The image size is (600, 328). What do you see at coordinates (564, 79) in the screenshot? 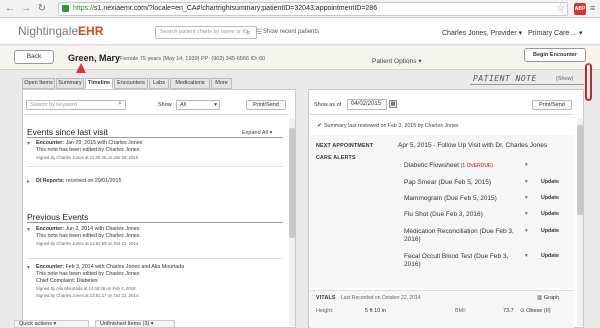
I see `patient-note-show-link: (Show)` at bounding box center [564, 79].